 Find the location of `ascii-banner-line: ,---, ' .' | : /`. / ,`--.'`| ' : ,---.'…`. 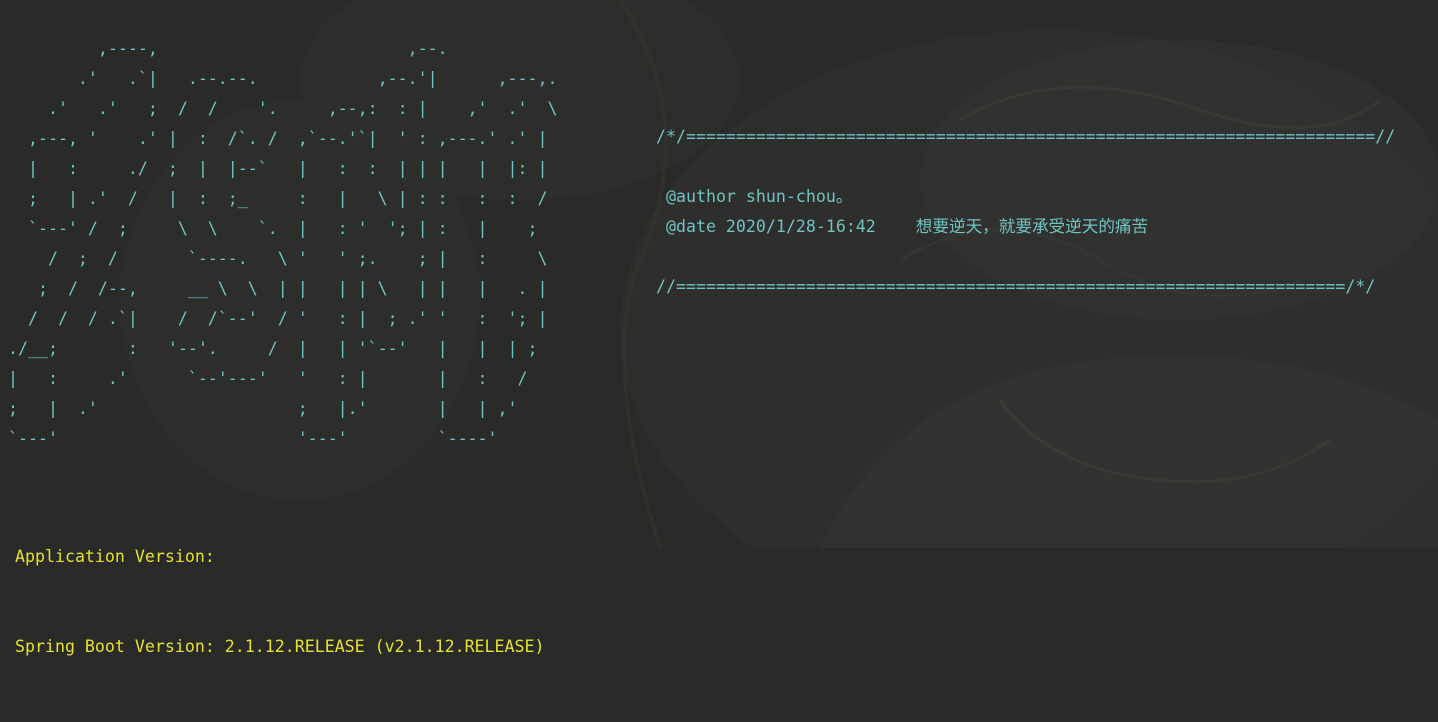

ascii-banner-line: ,---, ' .' | : /`. / ,`--.'`| ' : ,---.'… is located at coordinates (278, 138).